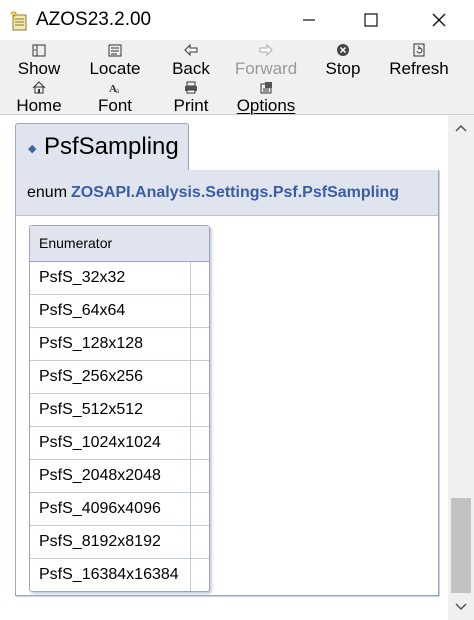  I want to click on table-row: PsfS_64x64, so click(119, 311).